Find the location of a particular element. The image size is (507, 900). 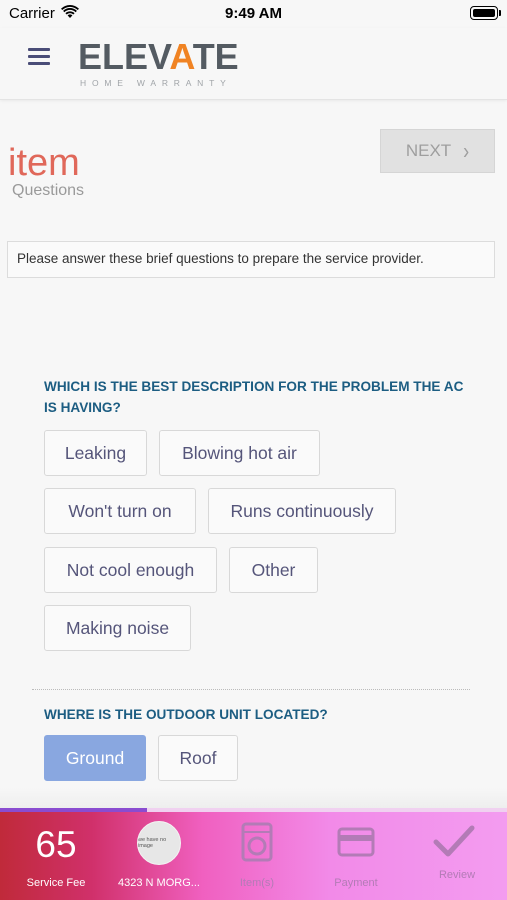

scroll-fade is located at coordinates (253, 798).